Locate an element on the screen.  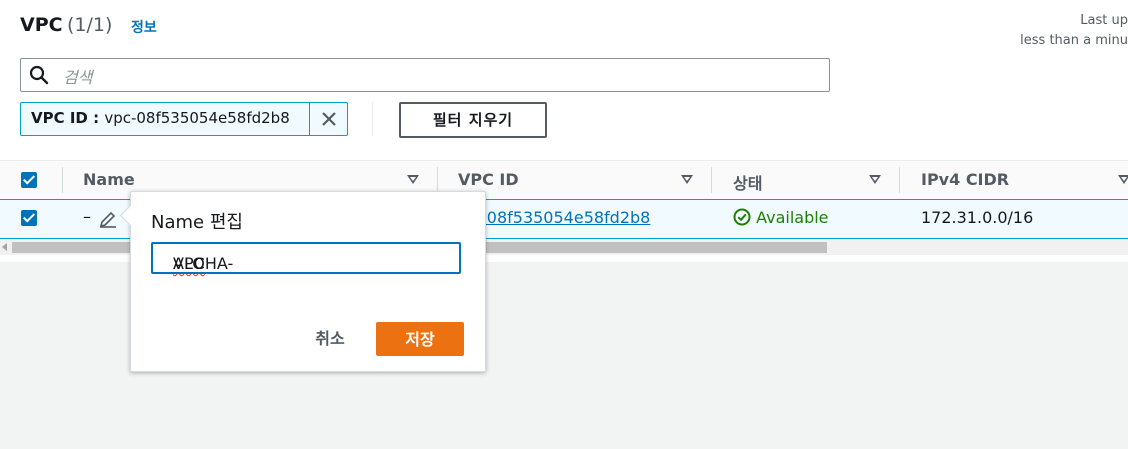
filter-token-dismiss-button is located at coordinates (328, 119).